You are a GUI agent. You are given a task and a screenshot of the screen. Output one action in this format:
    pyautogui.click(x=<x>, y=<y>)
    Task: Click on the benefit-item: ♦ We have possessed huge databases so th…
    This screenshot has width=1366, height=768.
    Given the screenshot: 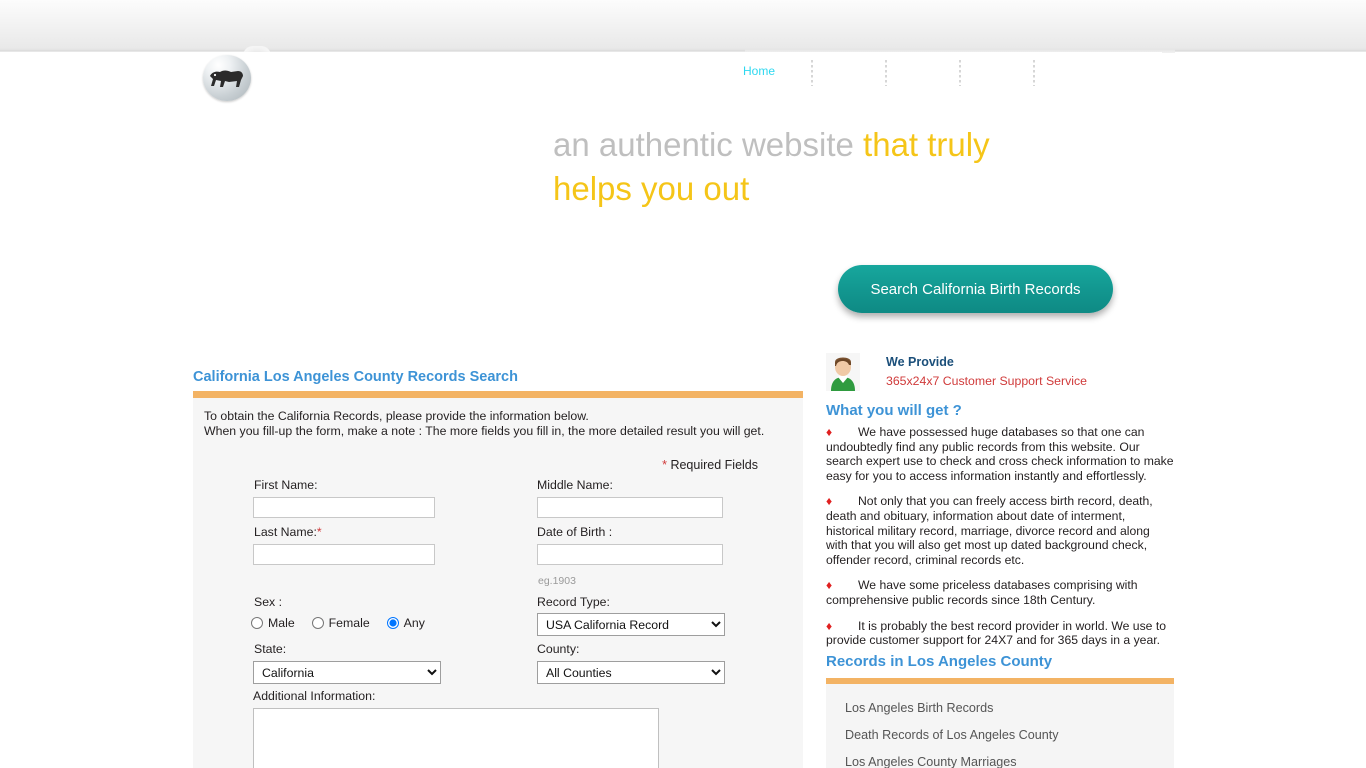 What is the action you would take?
    pyautogui.click(x=1000, y=454)
    